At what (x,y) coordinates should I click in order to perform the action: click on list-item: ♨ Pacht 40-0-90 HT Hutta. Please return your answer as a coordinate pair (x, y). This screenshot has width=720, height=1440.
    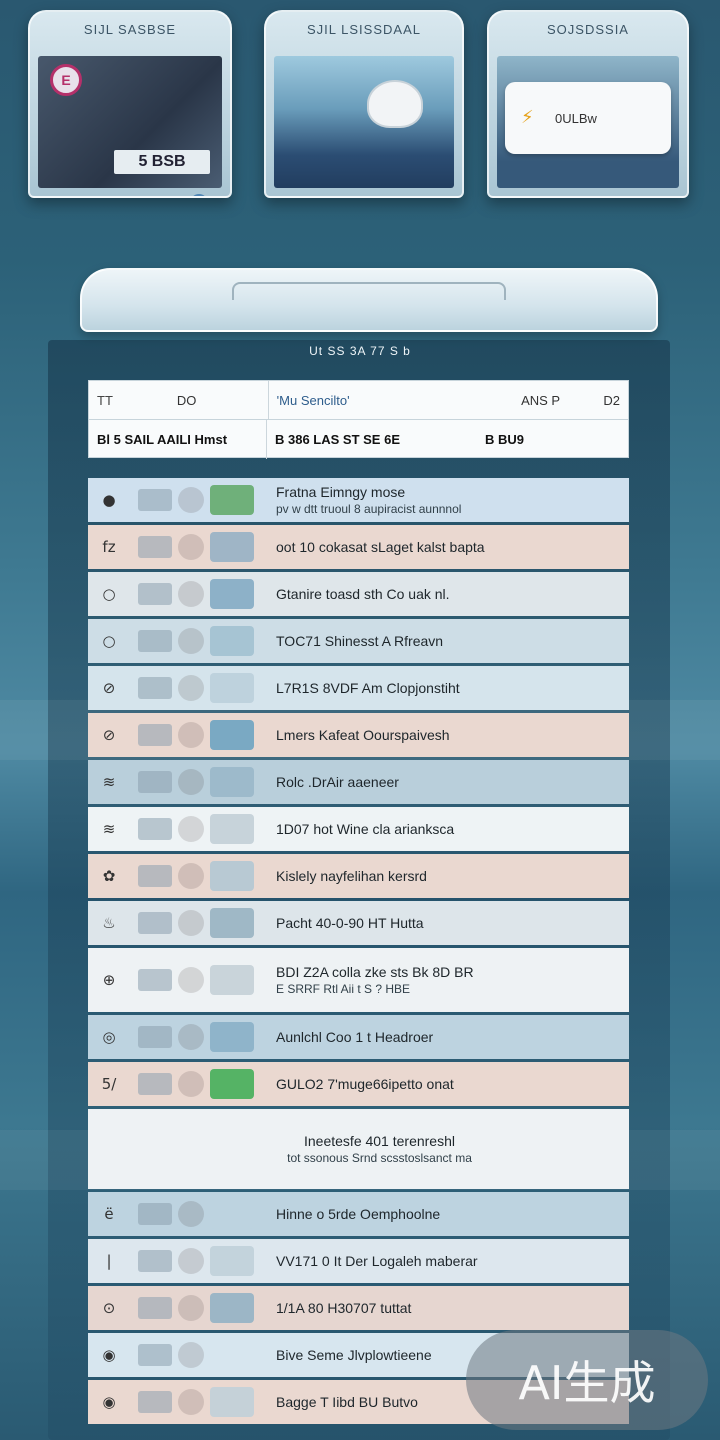
    Looking at the image, I should click on (358, 923).